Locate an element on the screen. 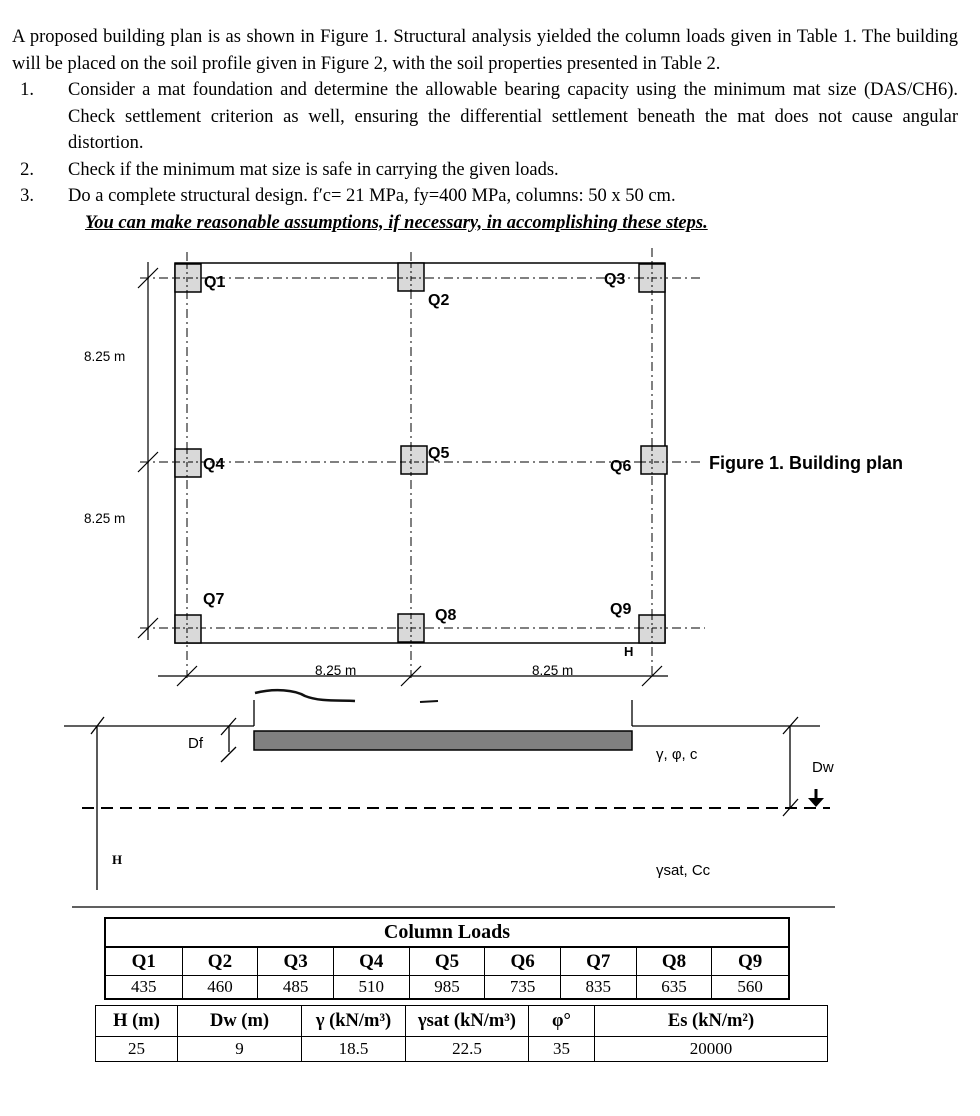  column-label-q5: Q5 is located at coordinates (438, 453).